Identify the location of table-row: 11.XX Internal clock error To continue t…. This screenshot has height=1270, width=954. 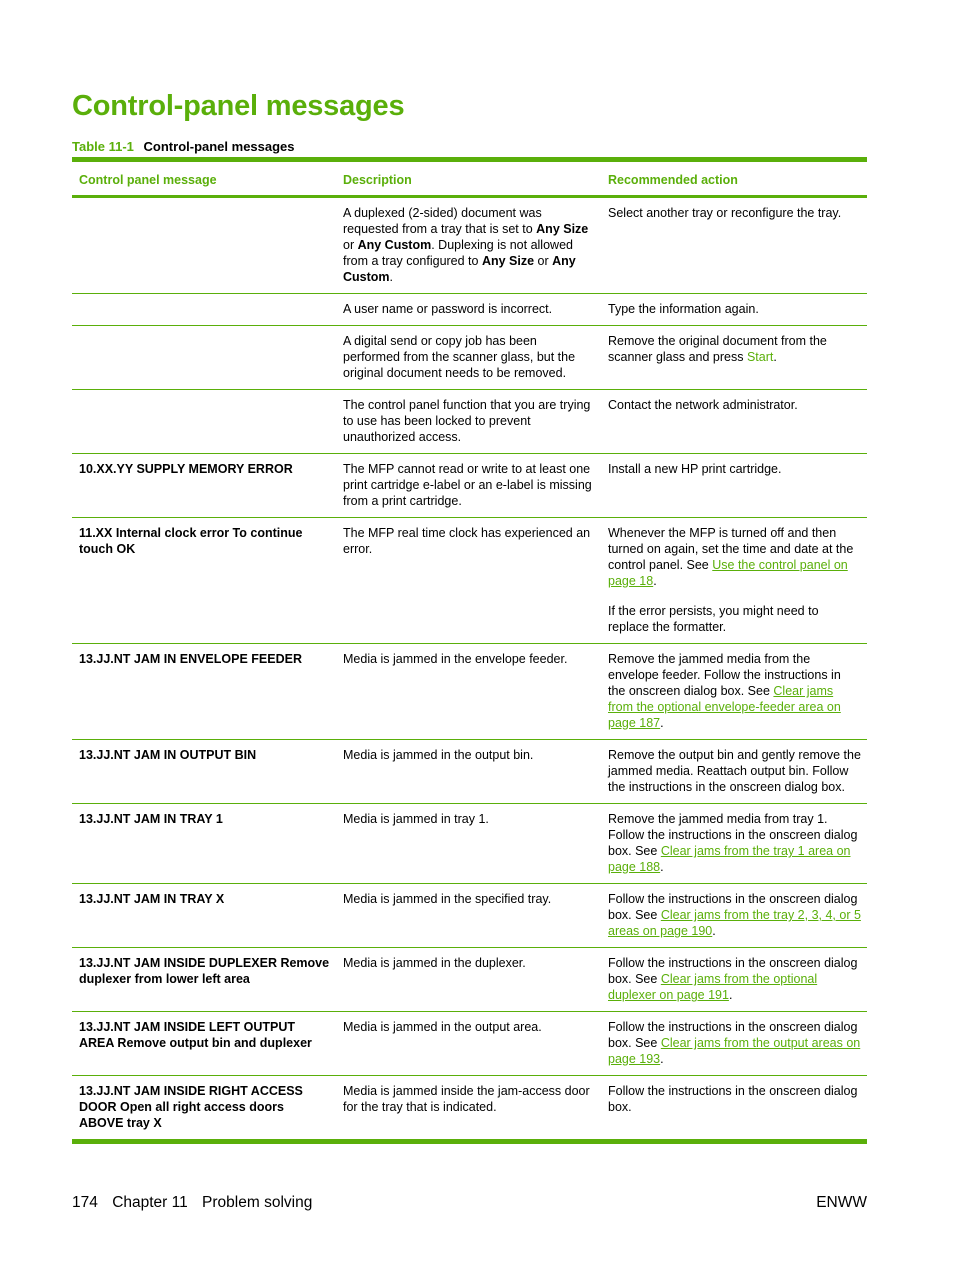
(469, 580).